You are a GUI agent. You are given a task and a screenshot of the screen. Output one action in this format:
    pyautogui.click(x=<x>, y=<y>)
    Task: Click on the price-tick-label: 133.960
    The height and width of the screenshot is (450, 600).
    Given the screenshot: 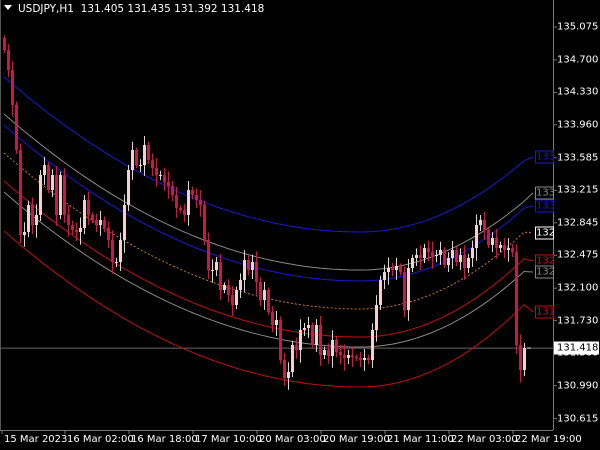 What is the action you would take?
    pyautogui.click(x=578, y=125)
    